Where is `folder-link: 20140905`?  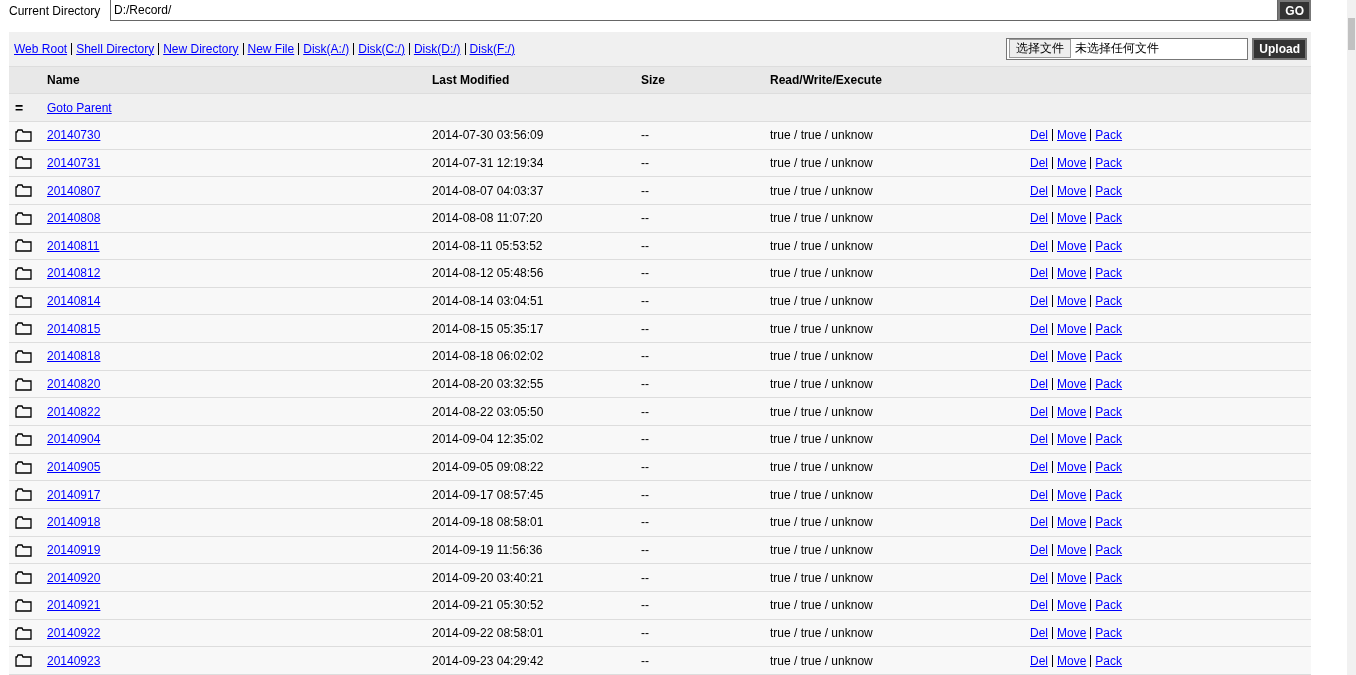 folder-link: 20140905 is located at coordinates (74, 467).